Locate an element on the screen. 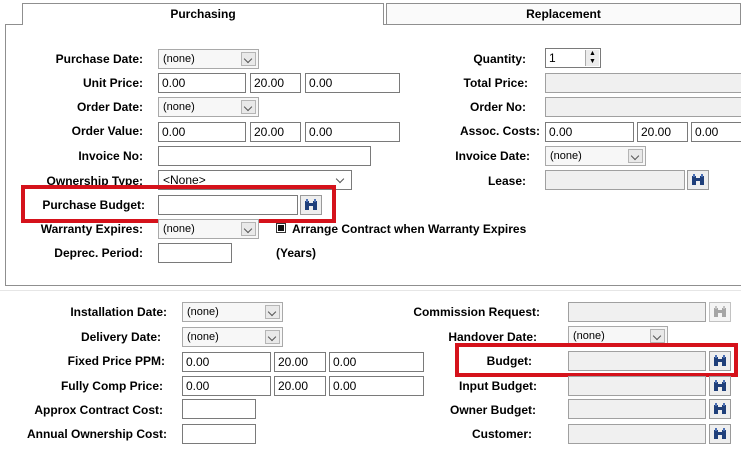 This screenshot has width=741, height=449. quantity-value: 1 is located at coordinates (552, 58).